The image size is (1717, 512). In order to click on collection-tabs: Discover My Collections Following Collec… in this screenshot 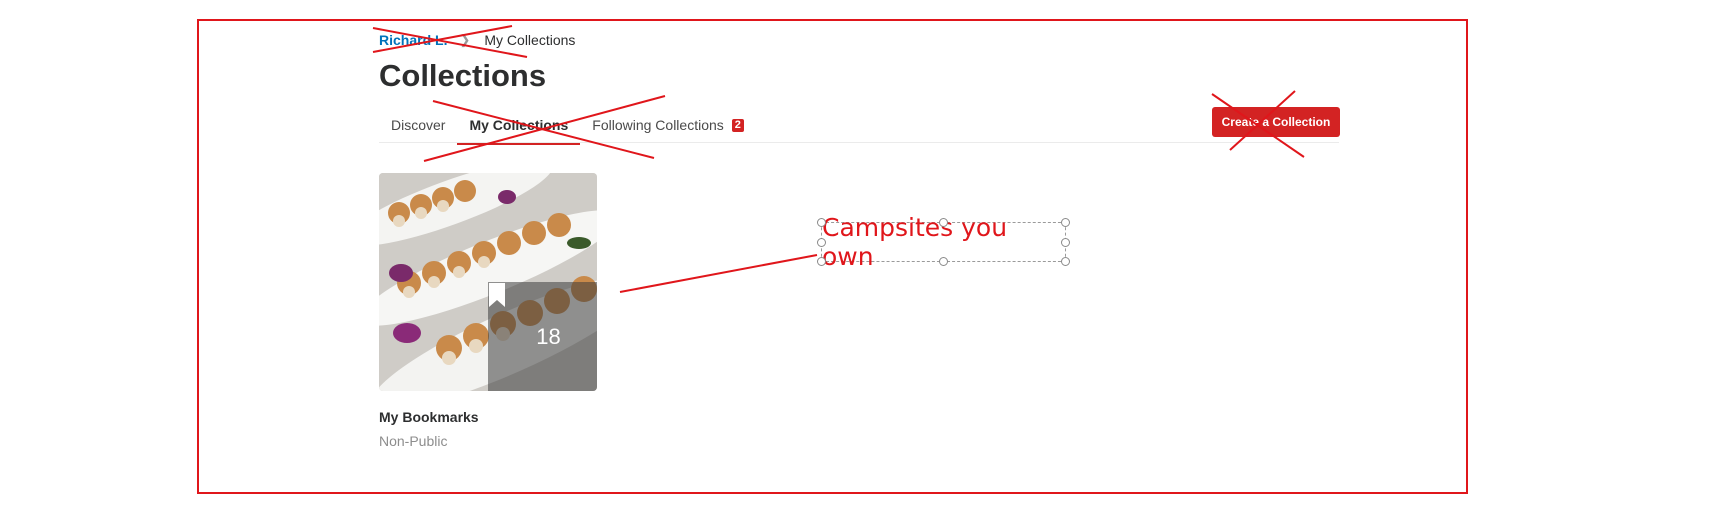, I will do `click(567, 129)`.